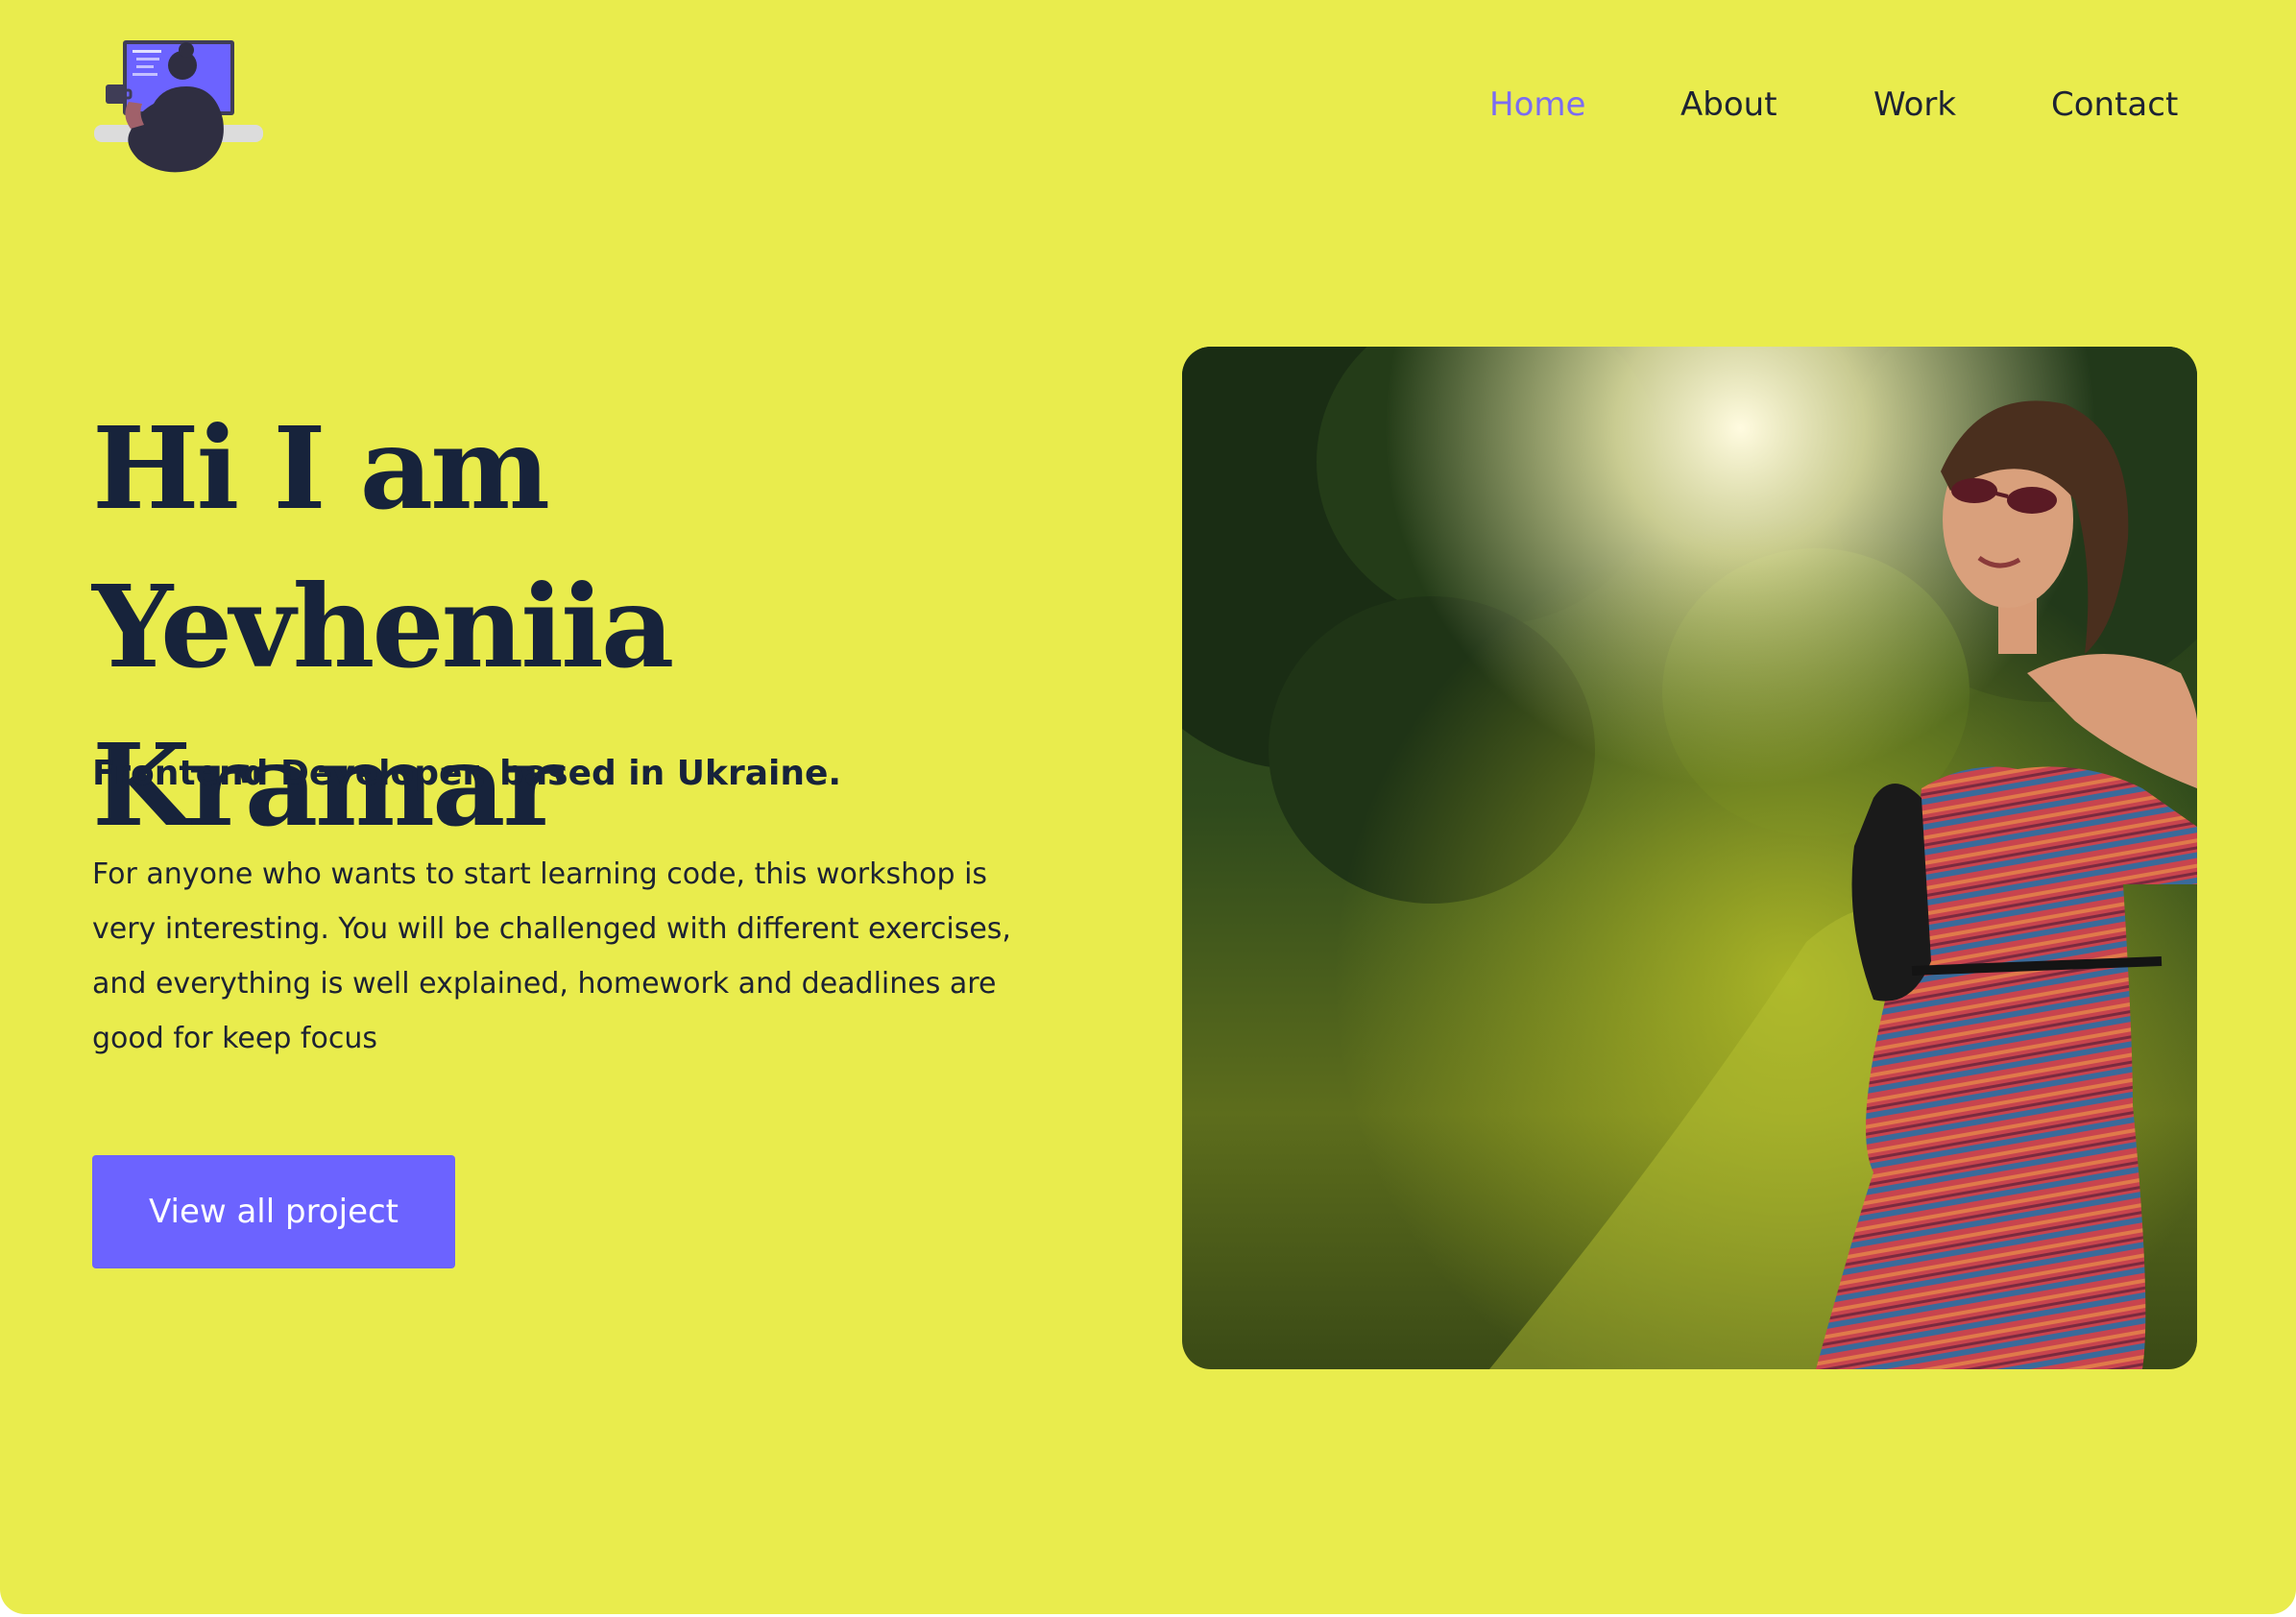 The image size is (2296, 1617). What do you see at coordinates (273, 1211) in the screenshot?
I see `view-all-projects-button: View all project` at bounding box center [273, 1211].